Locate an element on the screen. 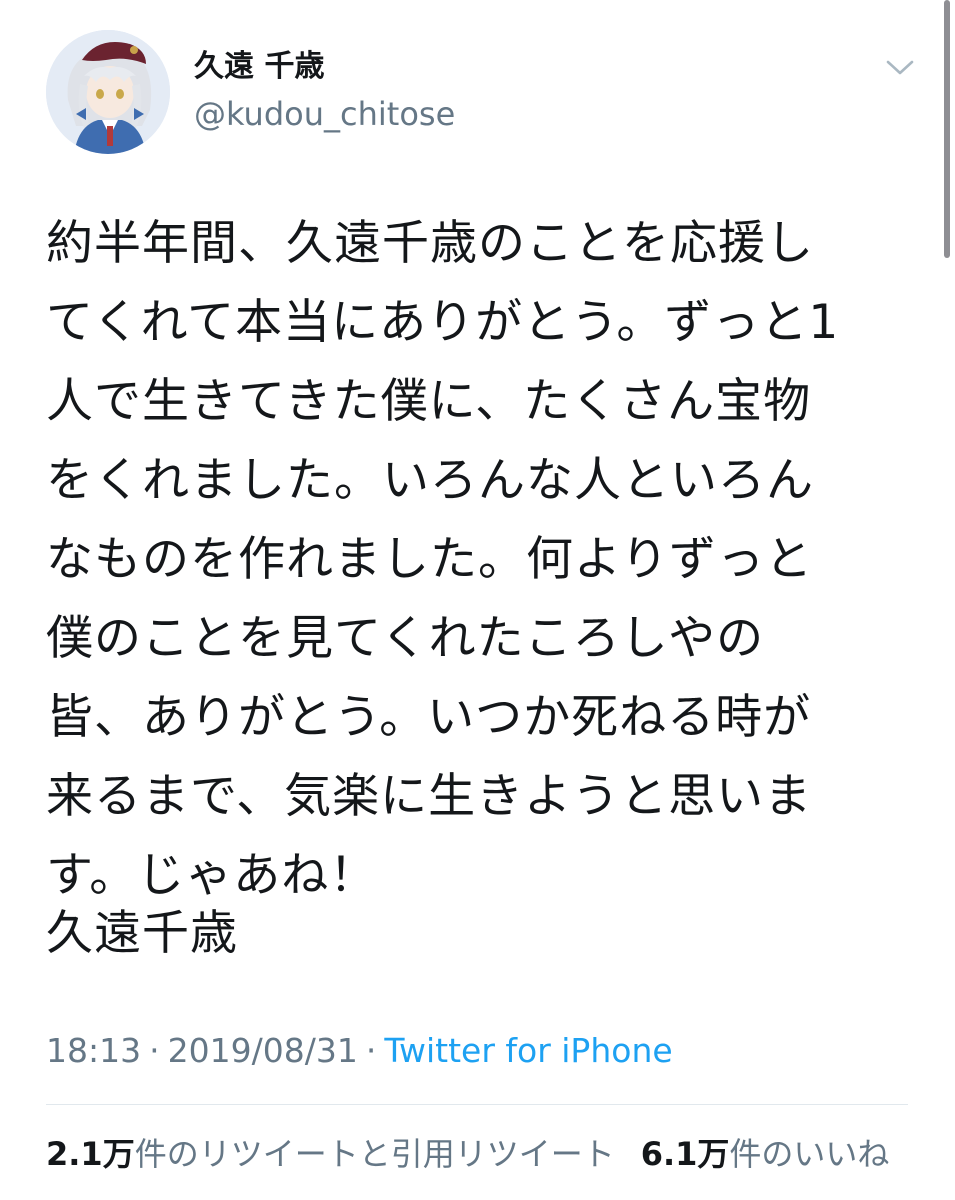 This screenshot has height=1200, width=955. retweets-label: 件のリツイートと引用リツイート is located at coordinates (374, 1154).